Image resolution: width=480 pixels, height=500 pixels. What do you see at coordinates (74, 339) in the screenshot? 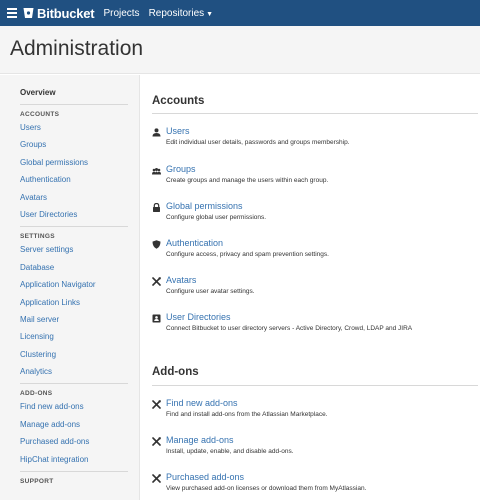
I see `sidebar-item-licensing: Licensing` at bounding box center [74, 339].